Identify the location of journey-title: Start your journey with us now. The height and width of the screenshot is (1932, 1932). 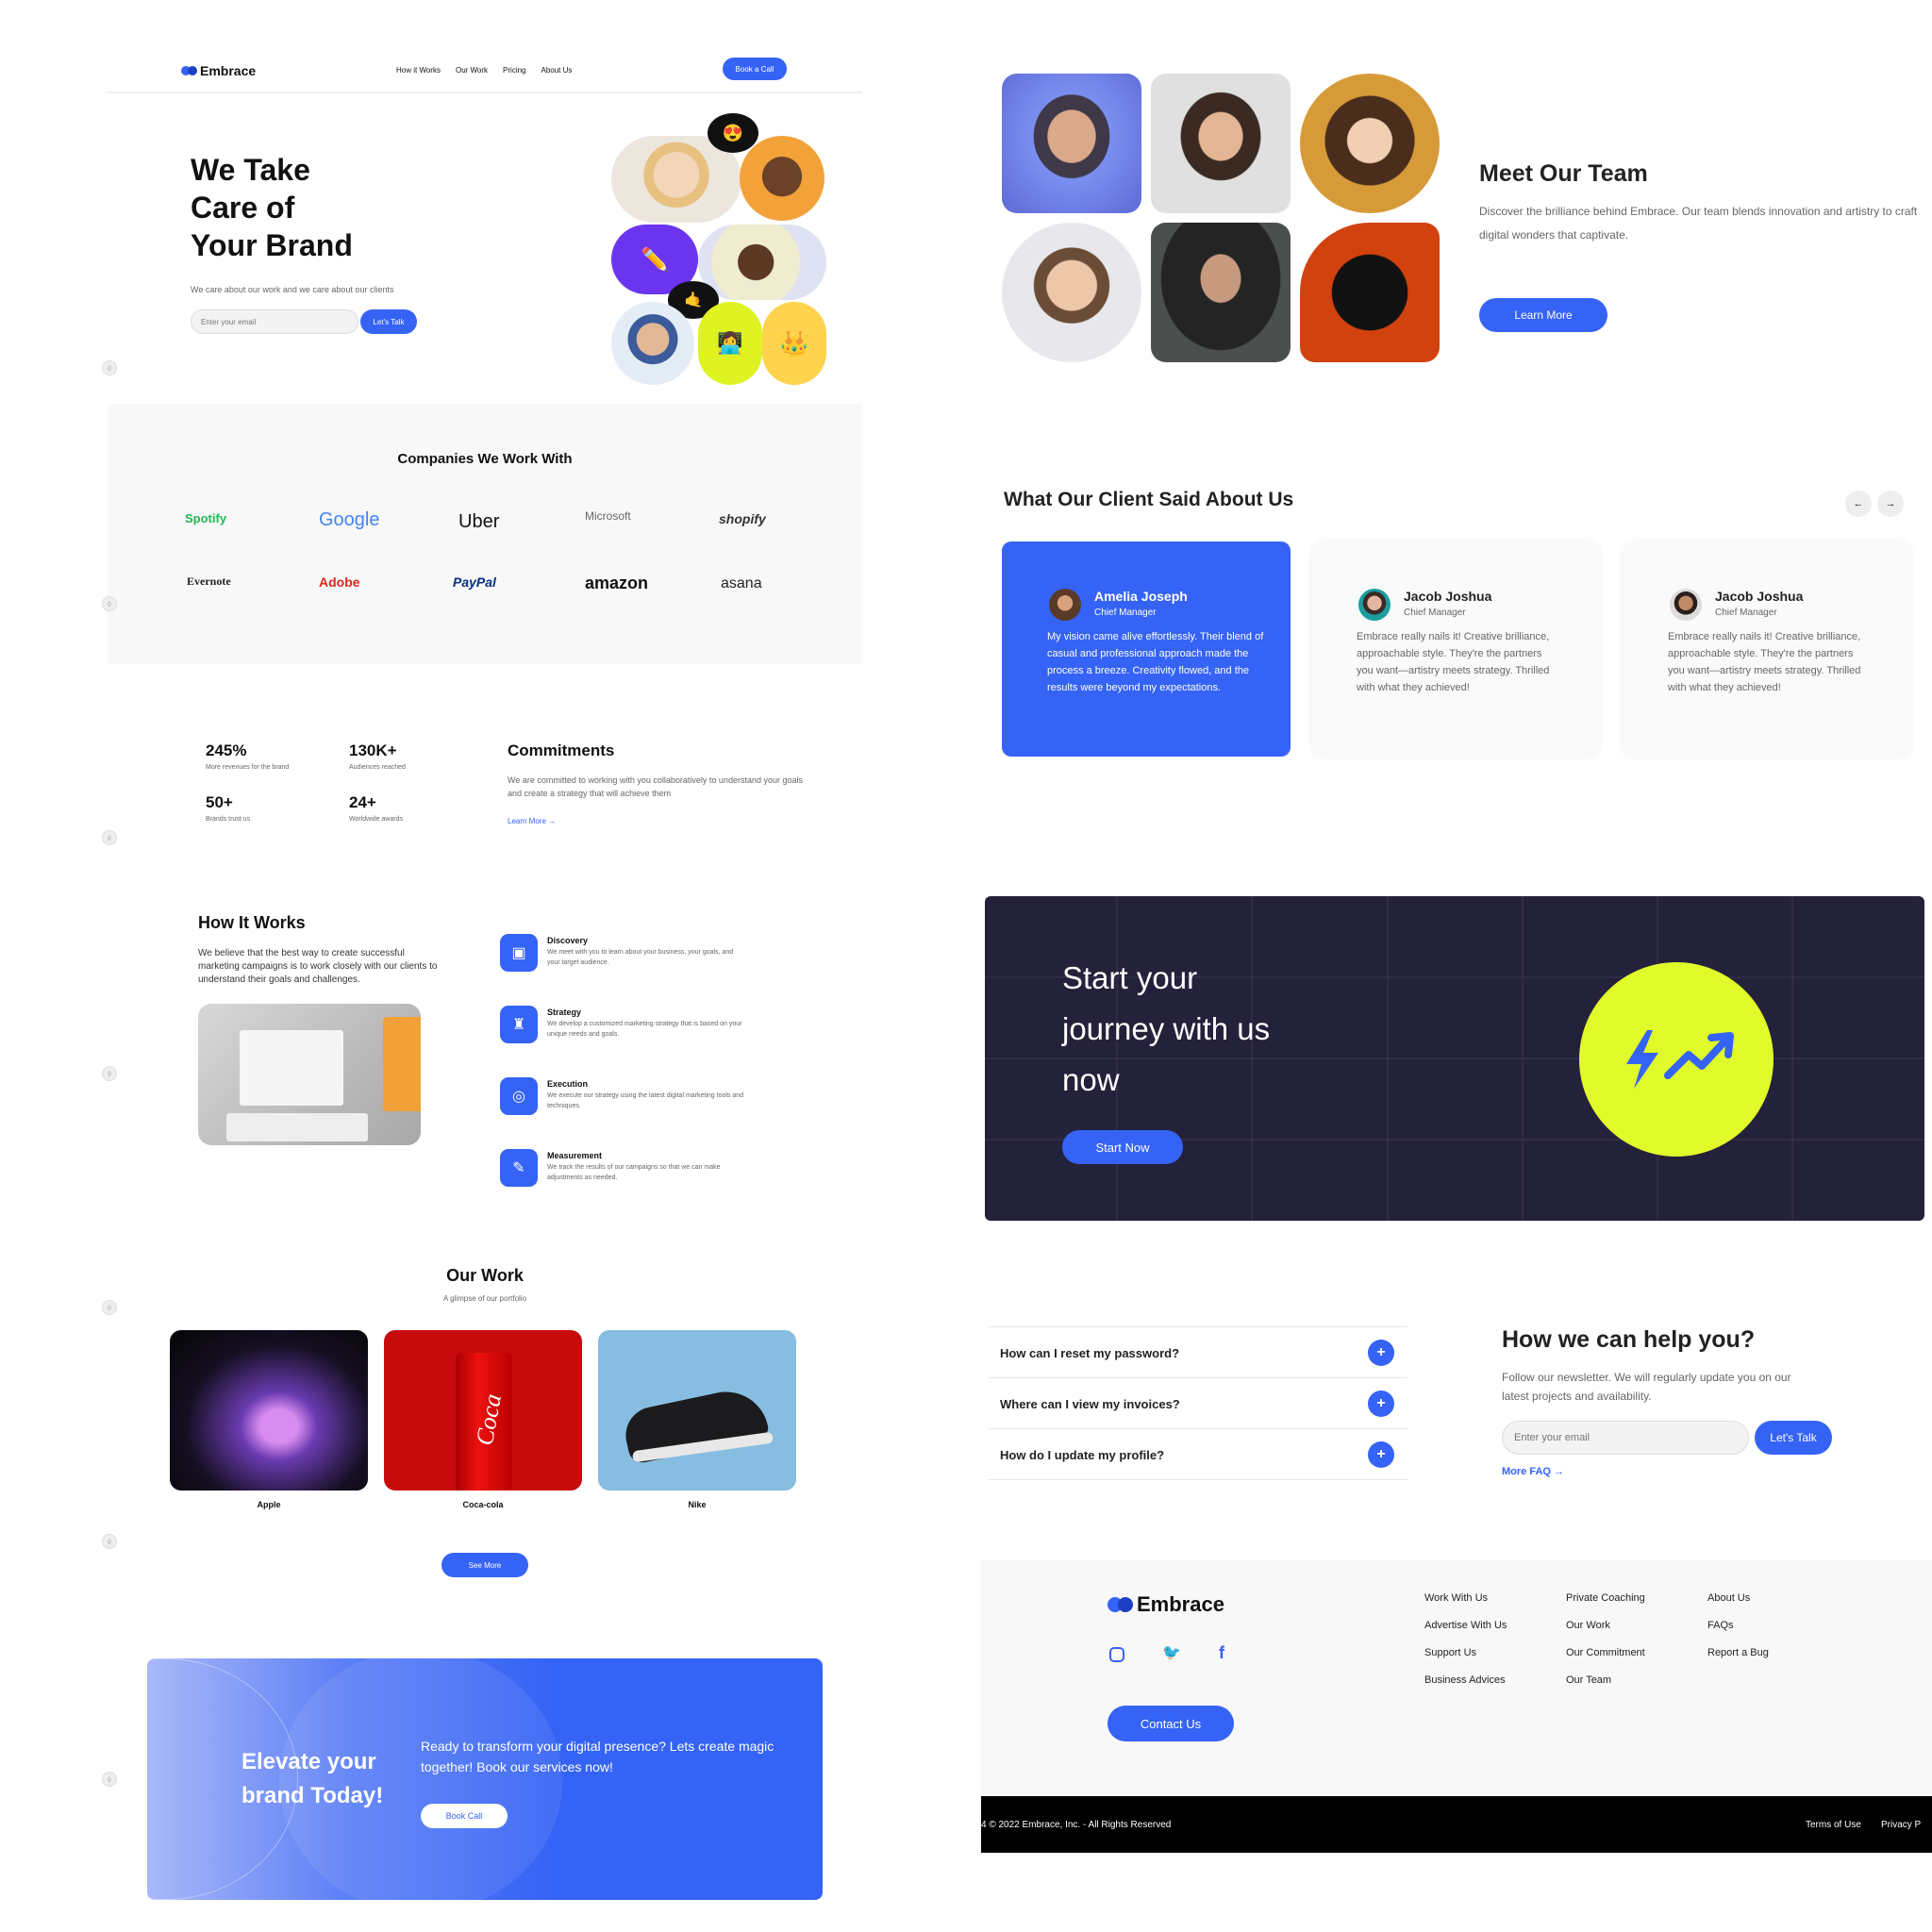
(1167, 1028).